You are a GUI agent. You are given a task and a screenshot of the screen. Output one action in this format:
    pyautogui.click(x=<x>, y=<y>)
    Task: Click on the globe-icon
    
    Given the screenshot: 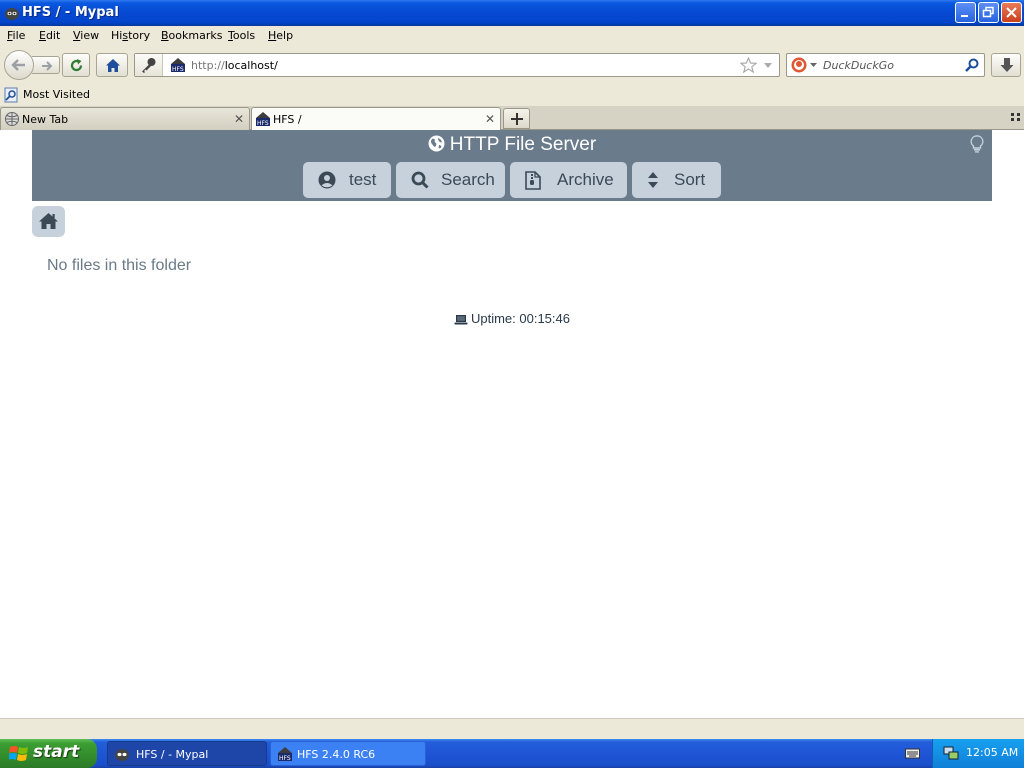 What is the action you would take?
    pyautogui.click(x=436, y=143)
    